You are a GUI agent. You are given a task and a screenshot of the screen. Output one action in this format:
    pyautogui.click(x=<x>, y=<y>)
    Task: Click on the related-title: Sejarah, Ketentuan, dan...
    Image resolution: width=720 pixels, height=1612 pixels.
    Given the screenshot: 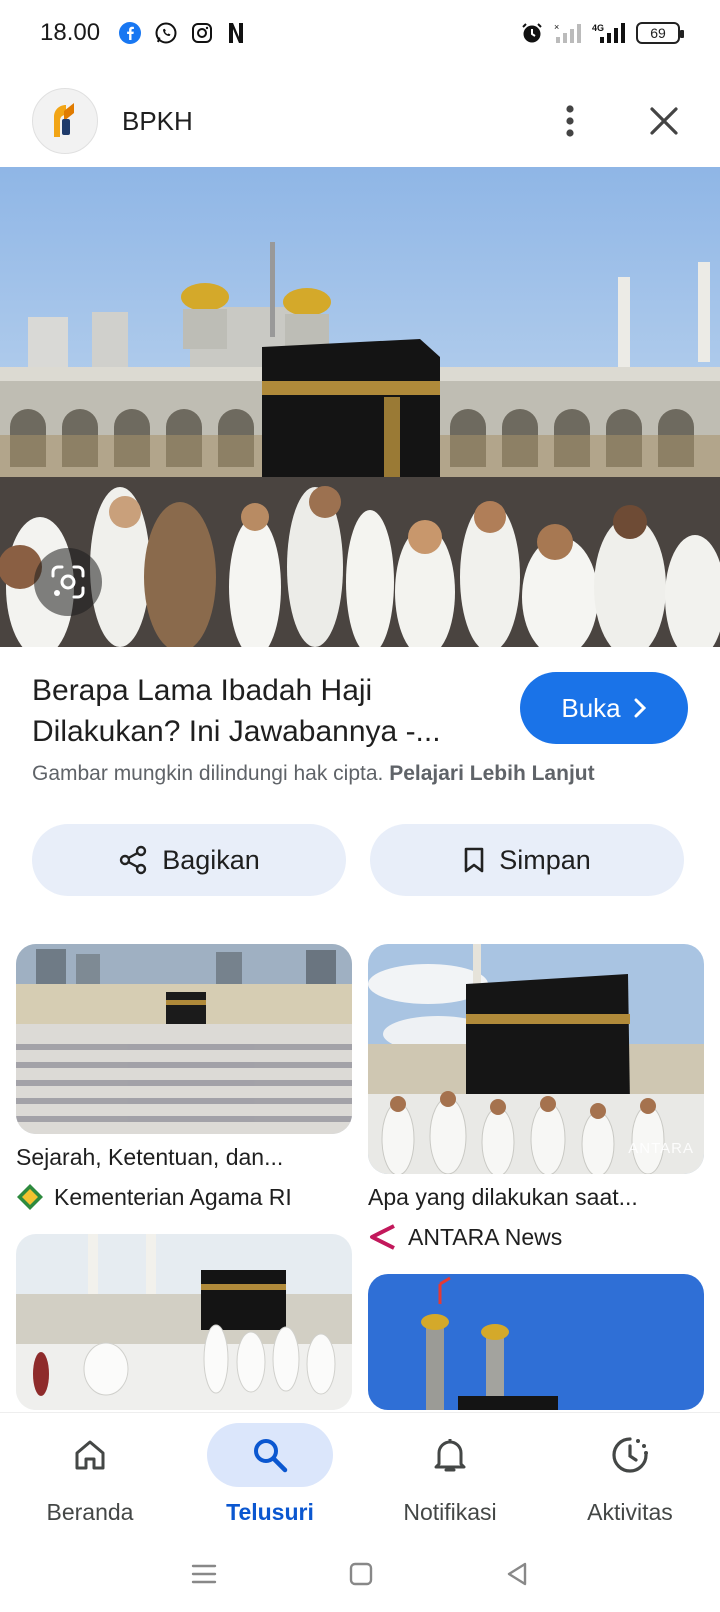 What is the action you would take?
    pyautogui.click(x=150, y=1157)
    